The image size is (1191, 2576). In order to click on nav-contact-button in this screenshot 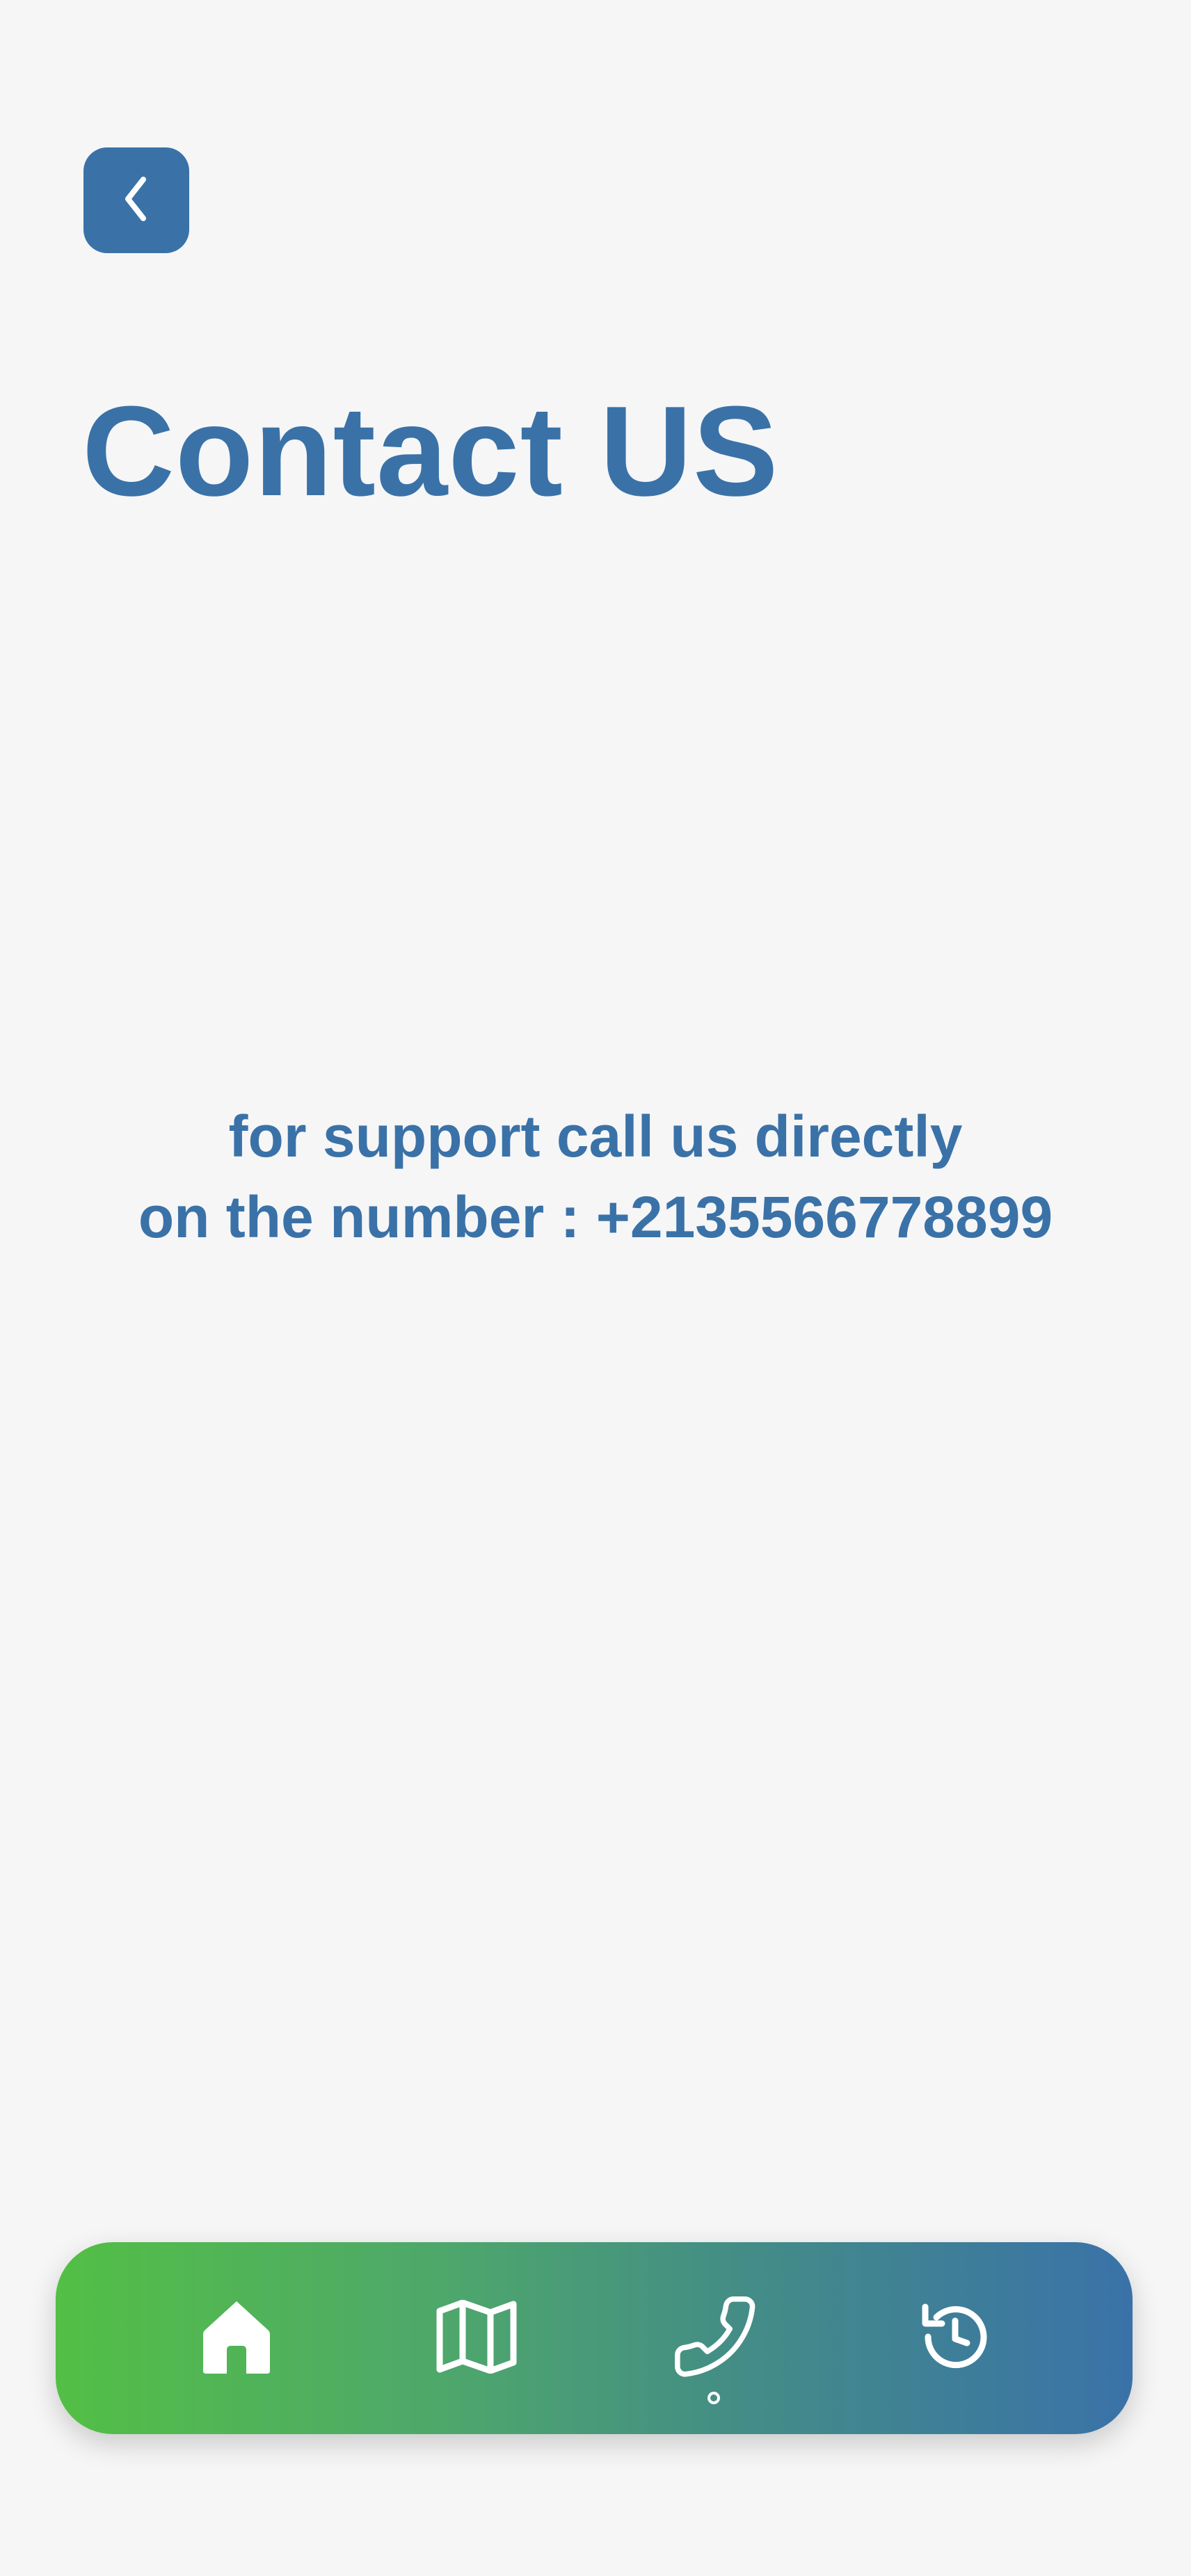, I will do `click(715, 2338)`.